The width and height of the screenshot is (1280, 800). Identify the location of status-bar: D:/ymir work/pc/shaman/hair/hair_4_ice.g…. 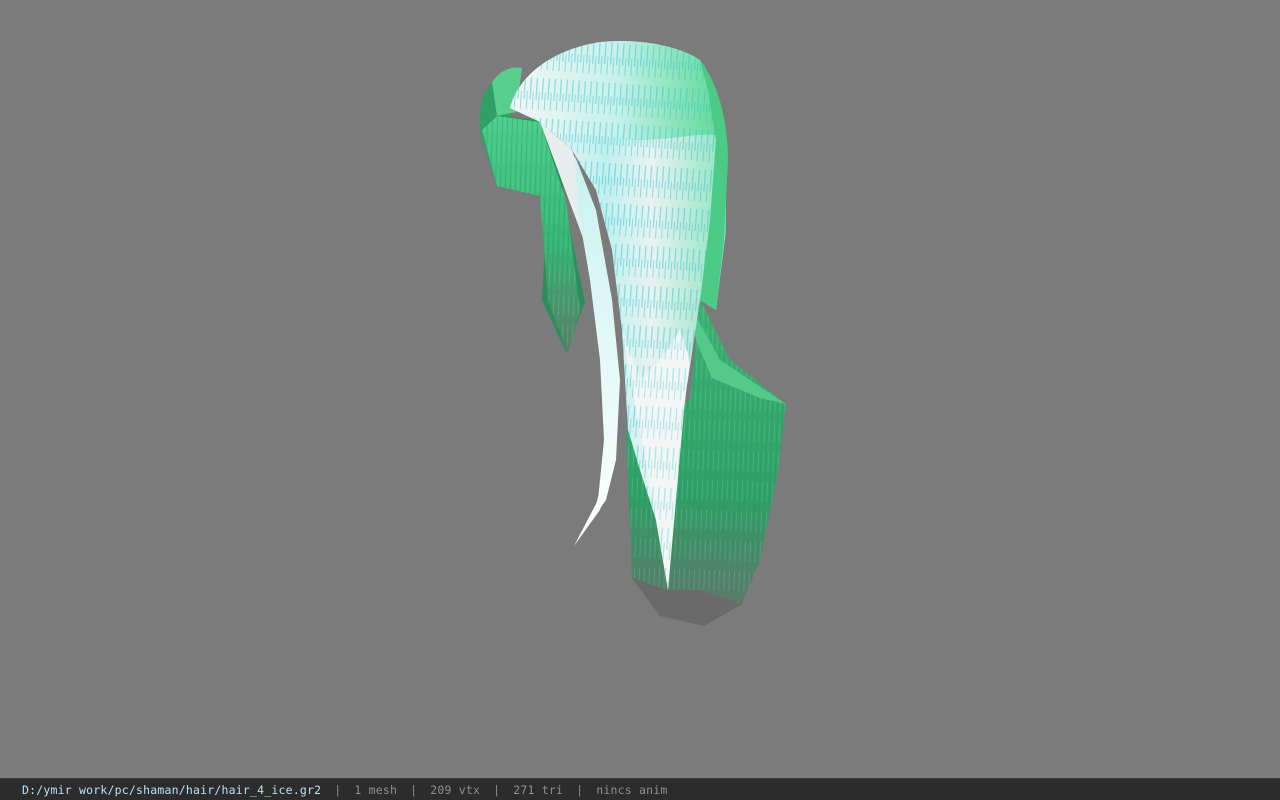
(640, 789).